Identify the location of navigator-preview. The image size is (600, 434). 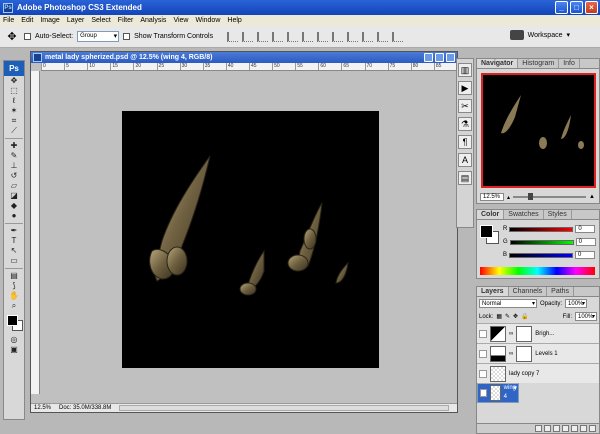
(538, 130).